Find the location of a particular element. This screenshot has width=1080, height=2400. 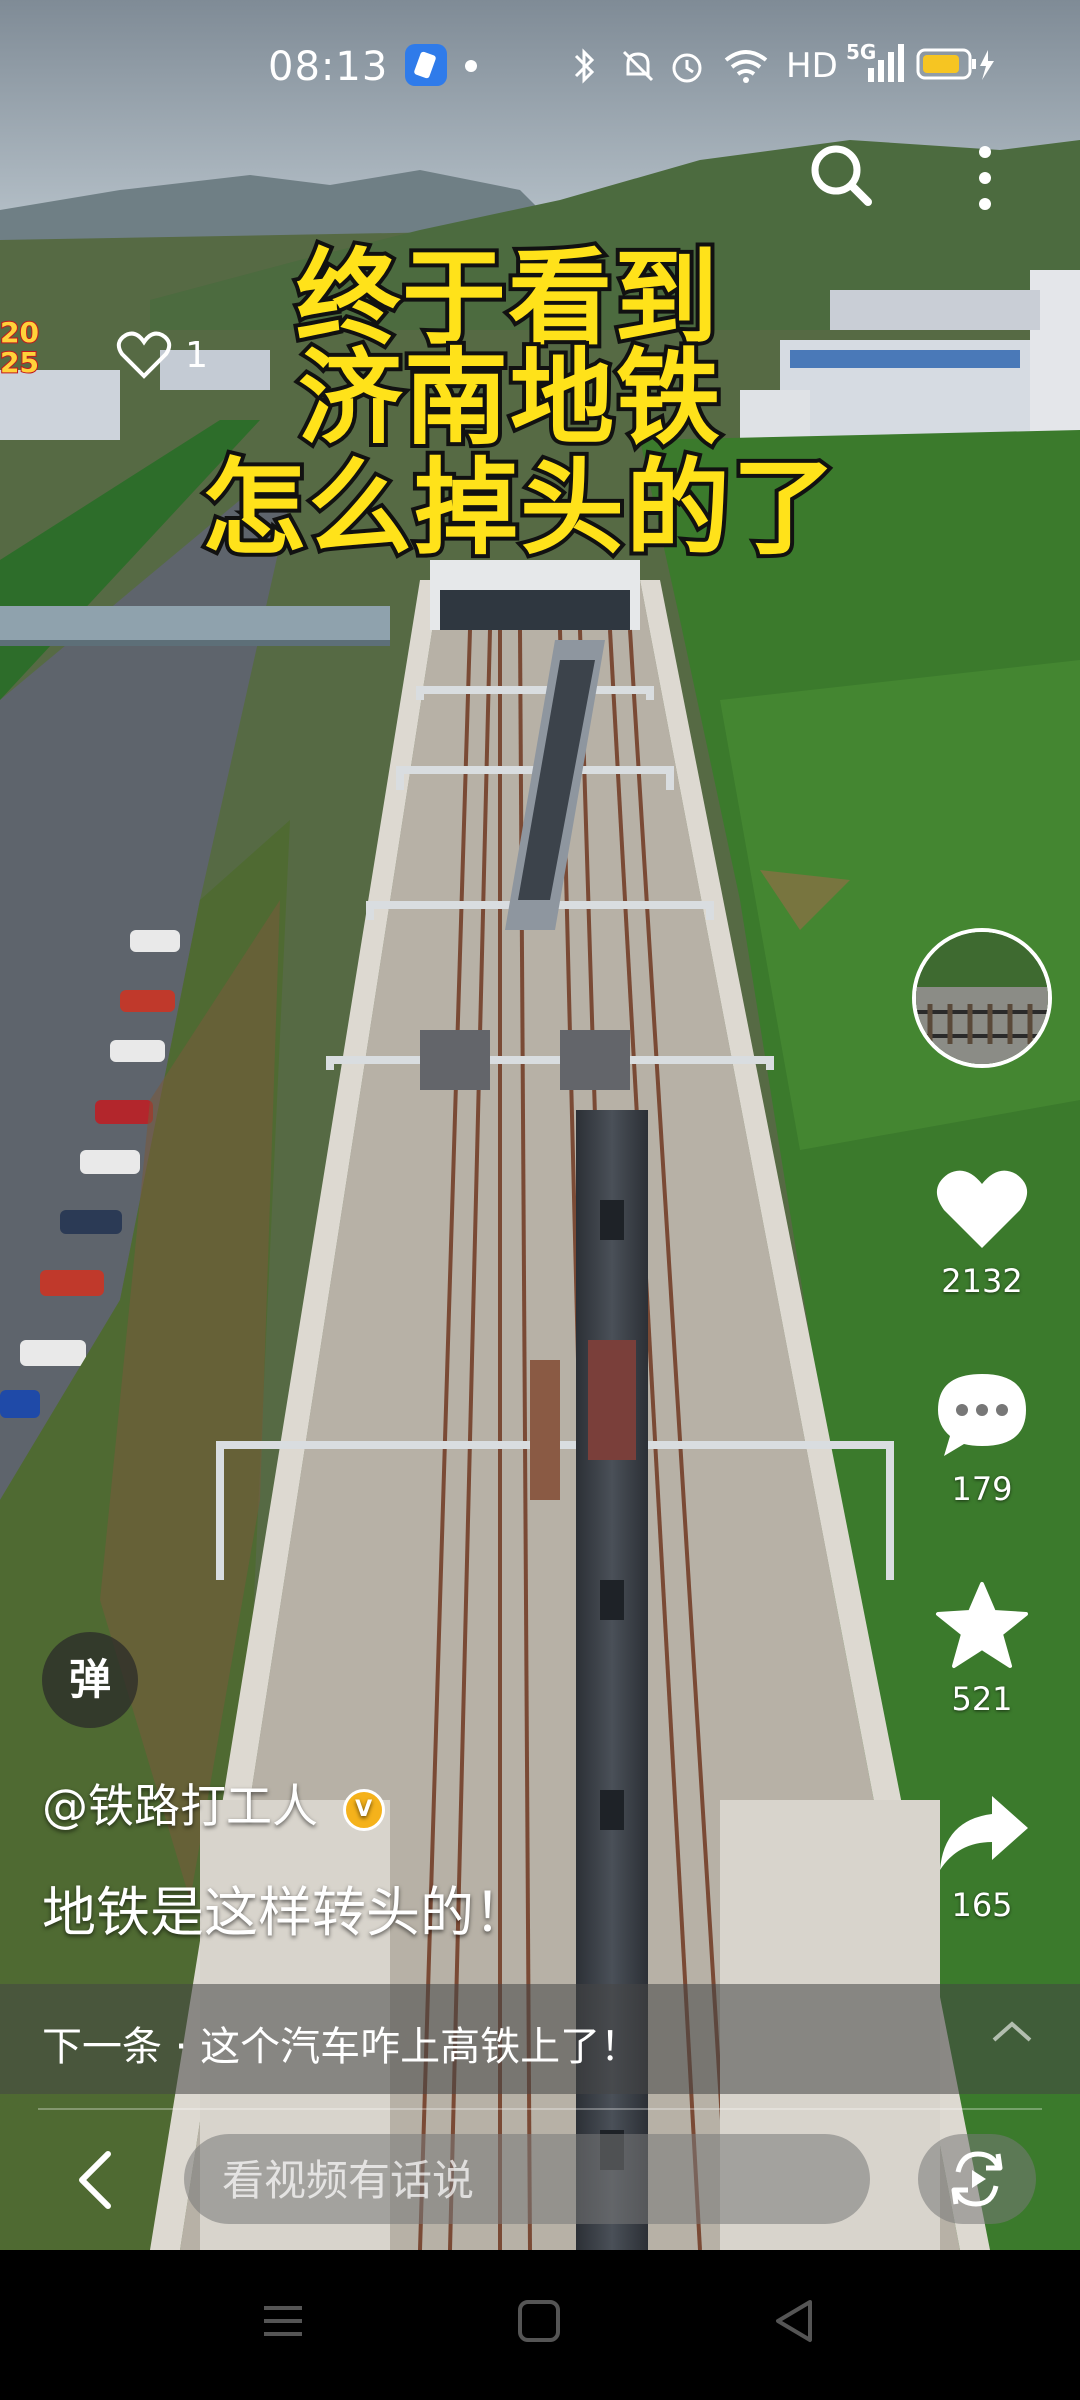

author-name: @铁路打工人 V is located at coordinates (213, 1803).